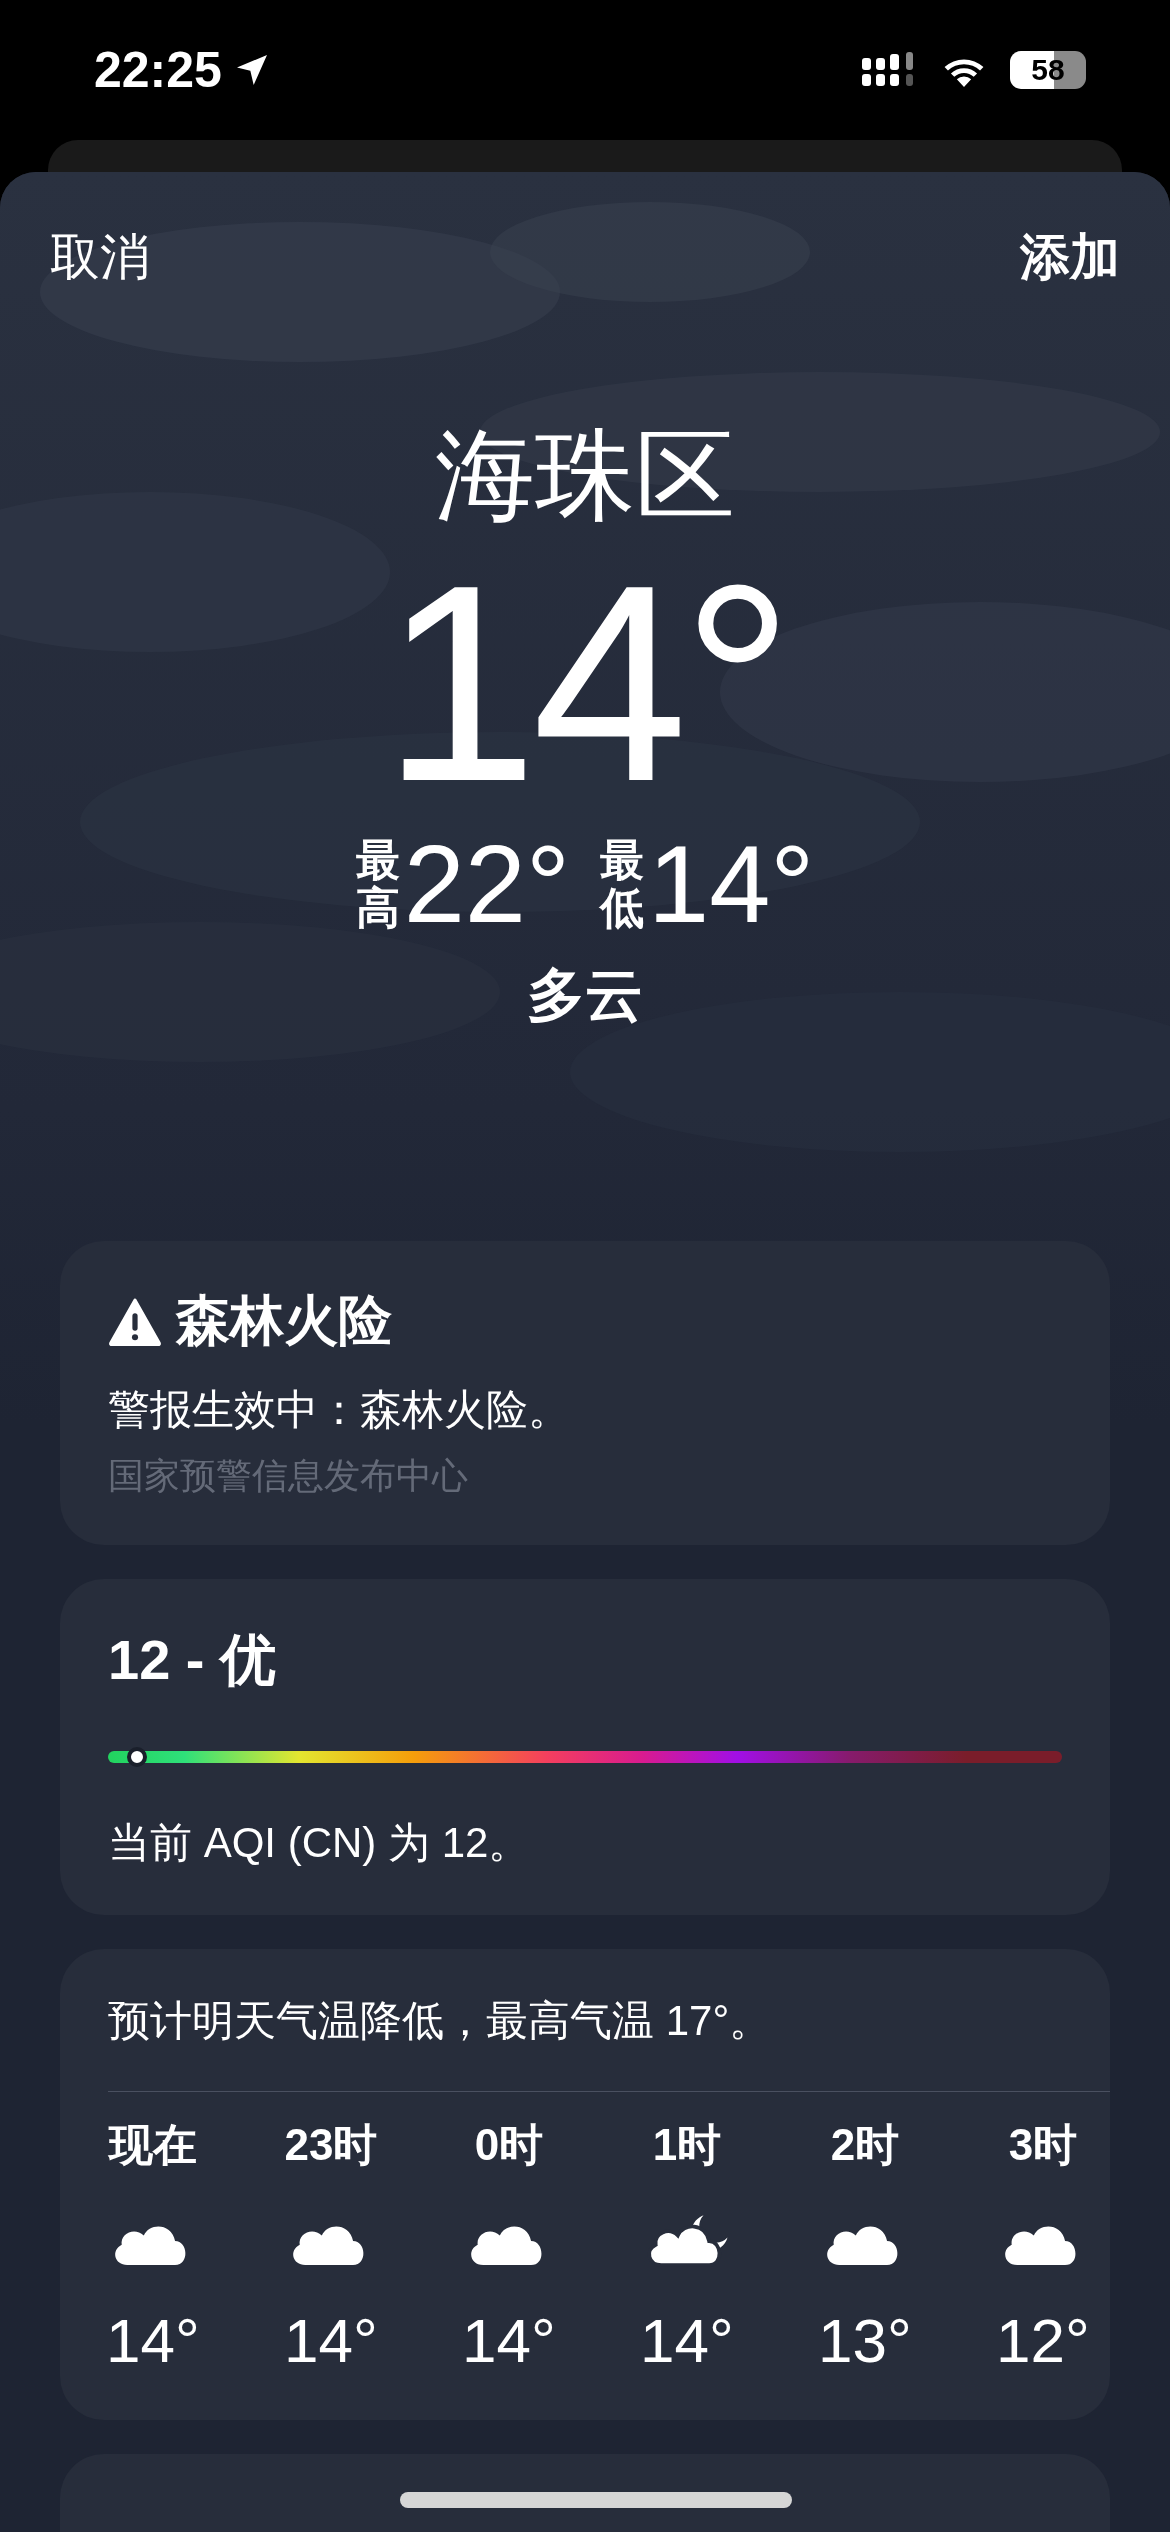 This screenshot has height=2532, width=1170. What do you see at coordinates (865, 2145) in the screenshot?
I see `hour-label: 2时` at bounding box center [865, 2145].